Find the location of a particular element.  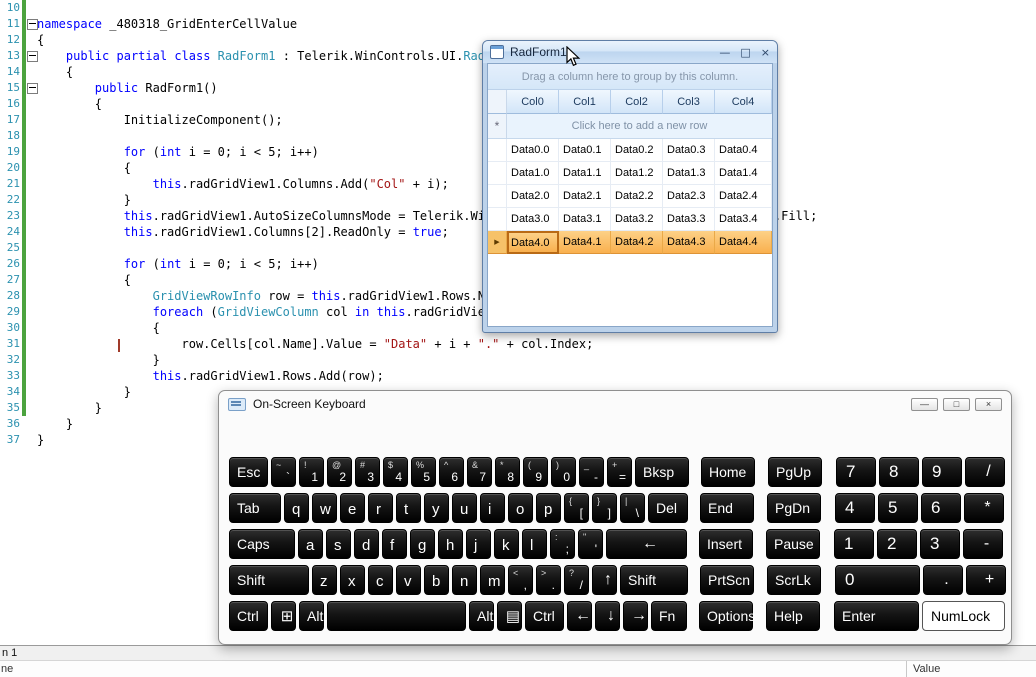

restore-button: □ is located at coordinates (956, 404).